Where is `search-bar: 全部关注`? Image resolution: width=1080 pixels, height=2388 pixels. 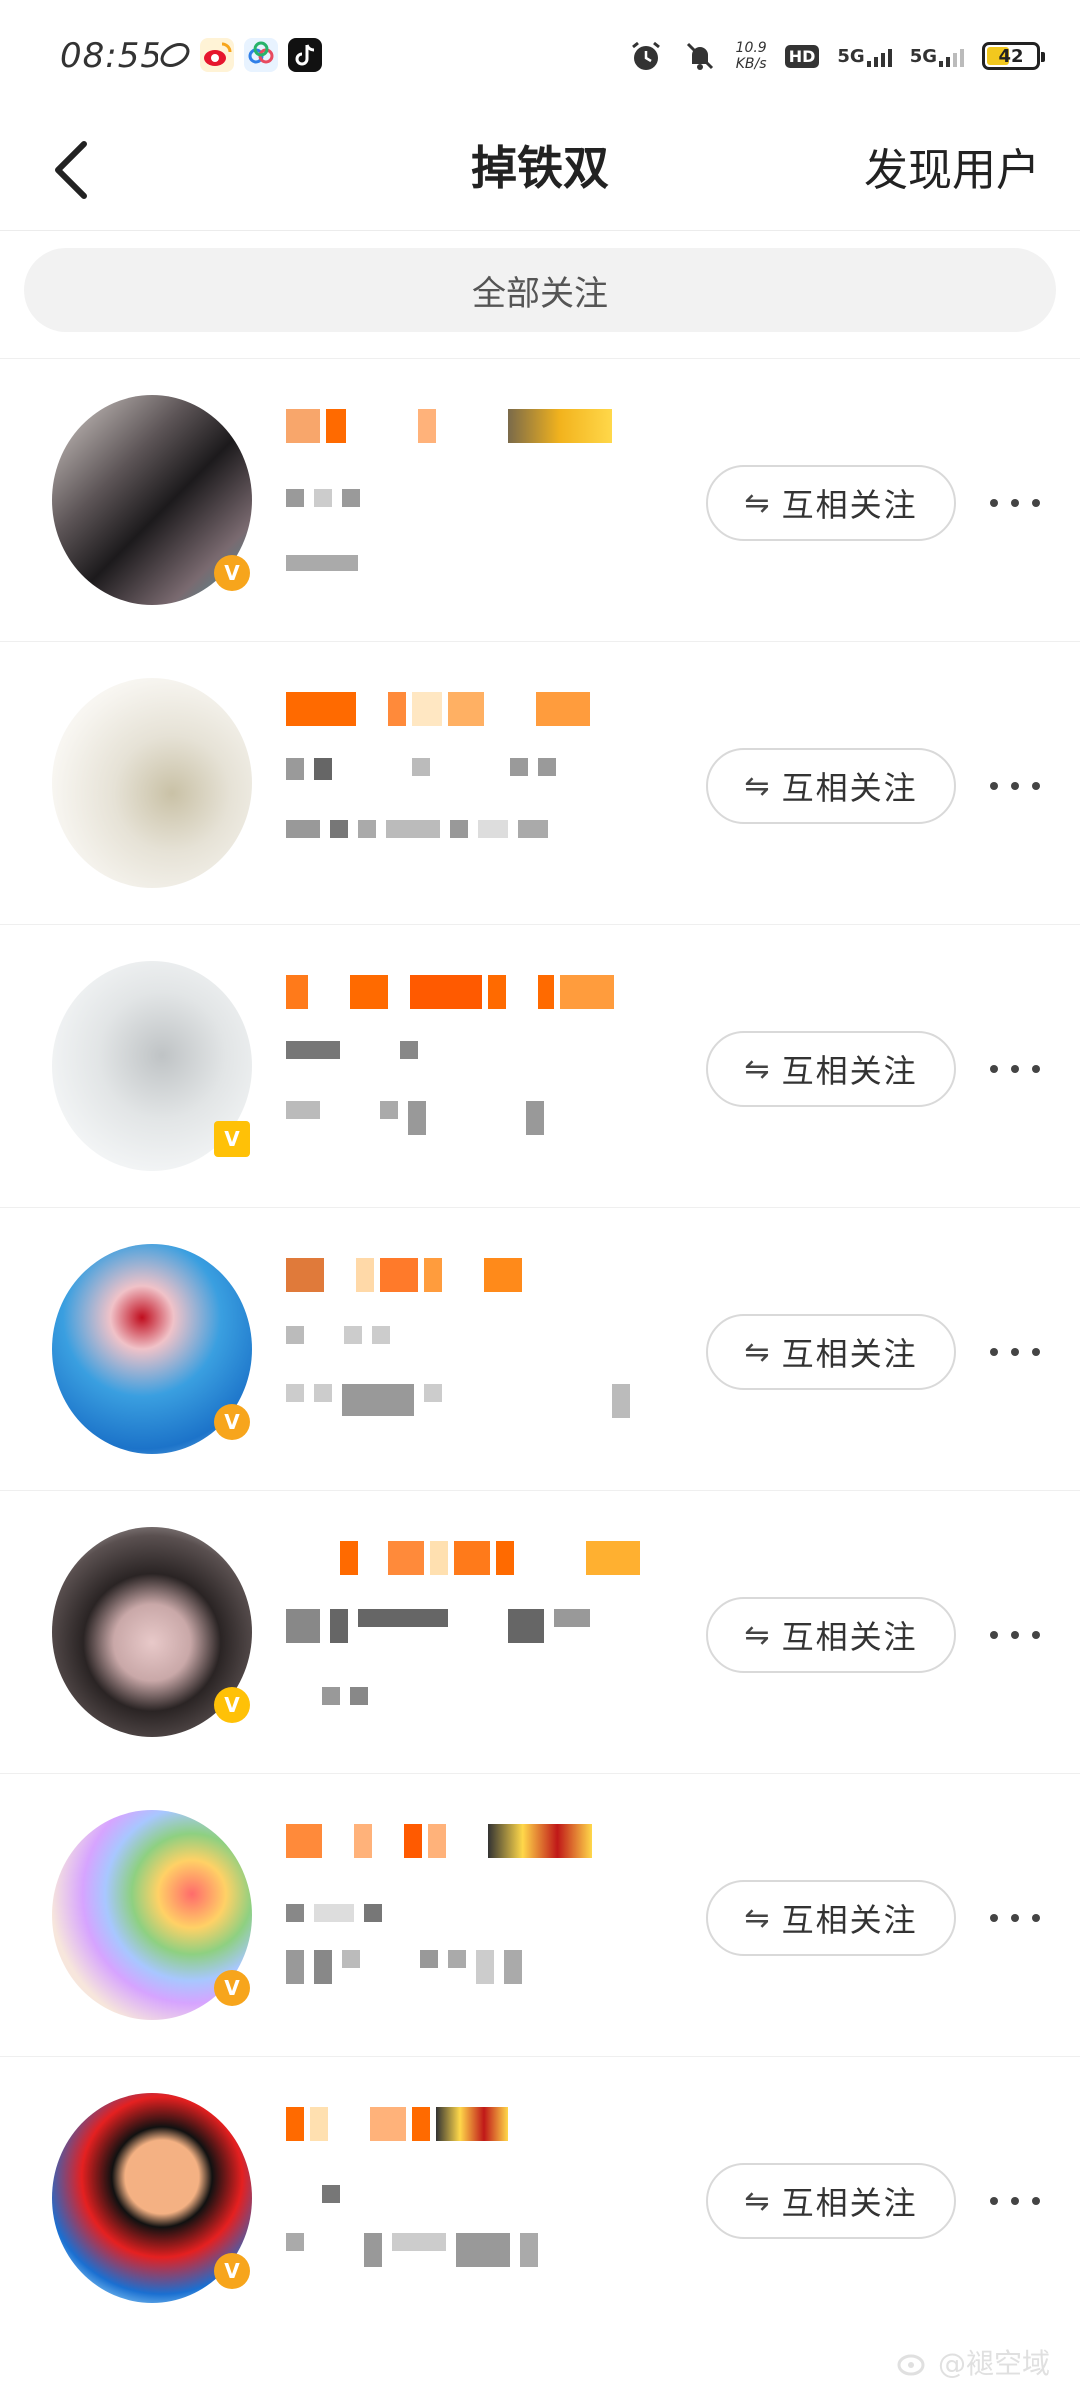 search-bar: 全部关注 is located at coordinates (540, 290).